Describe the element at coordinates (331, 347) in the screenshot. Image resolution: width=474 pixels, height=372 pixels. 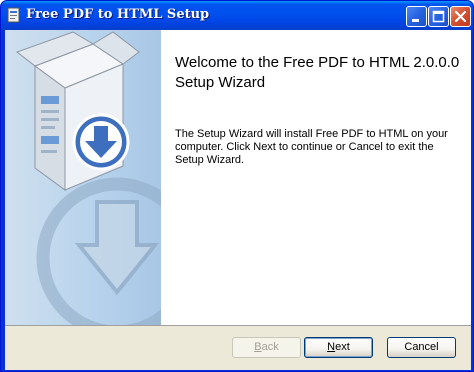
I see `next-button-mnemonic: N` at that location.